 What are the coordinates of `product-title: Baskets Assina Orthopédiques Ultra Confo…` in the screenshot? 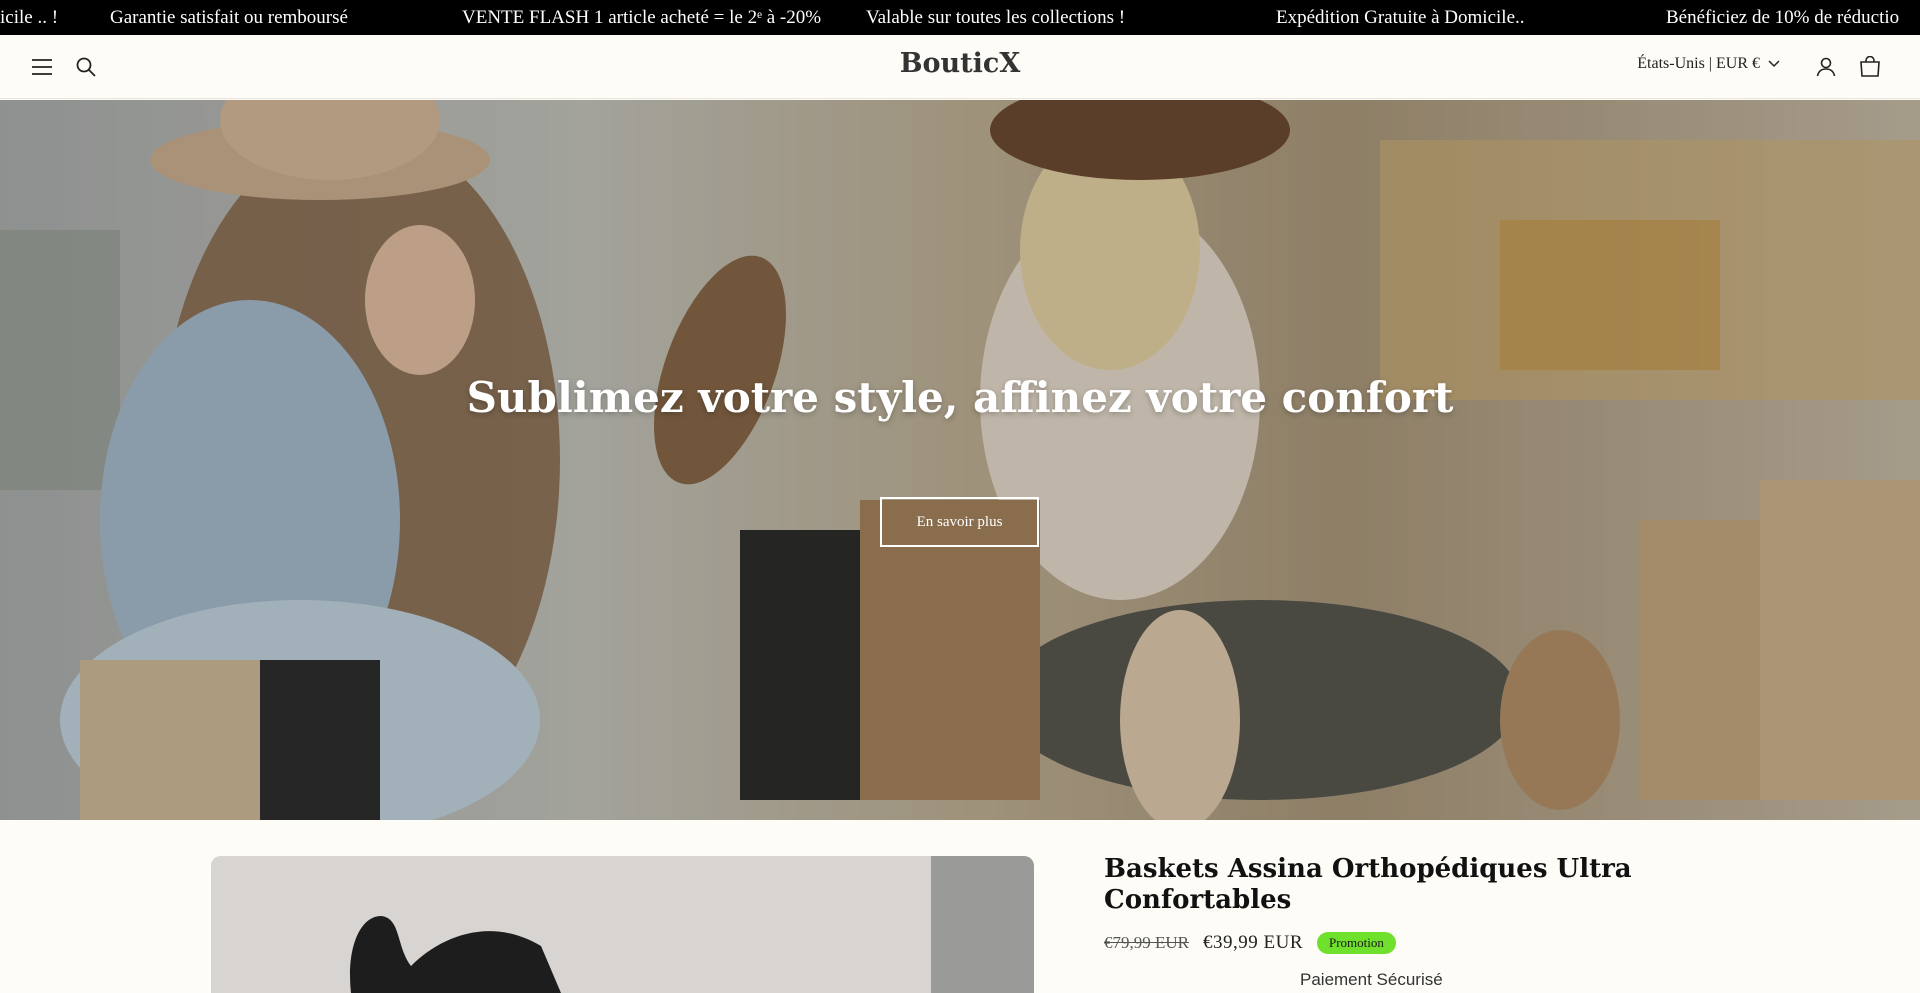 It's located at (1368, 884).